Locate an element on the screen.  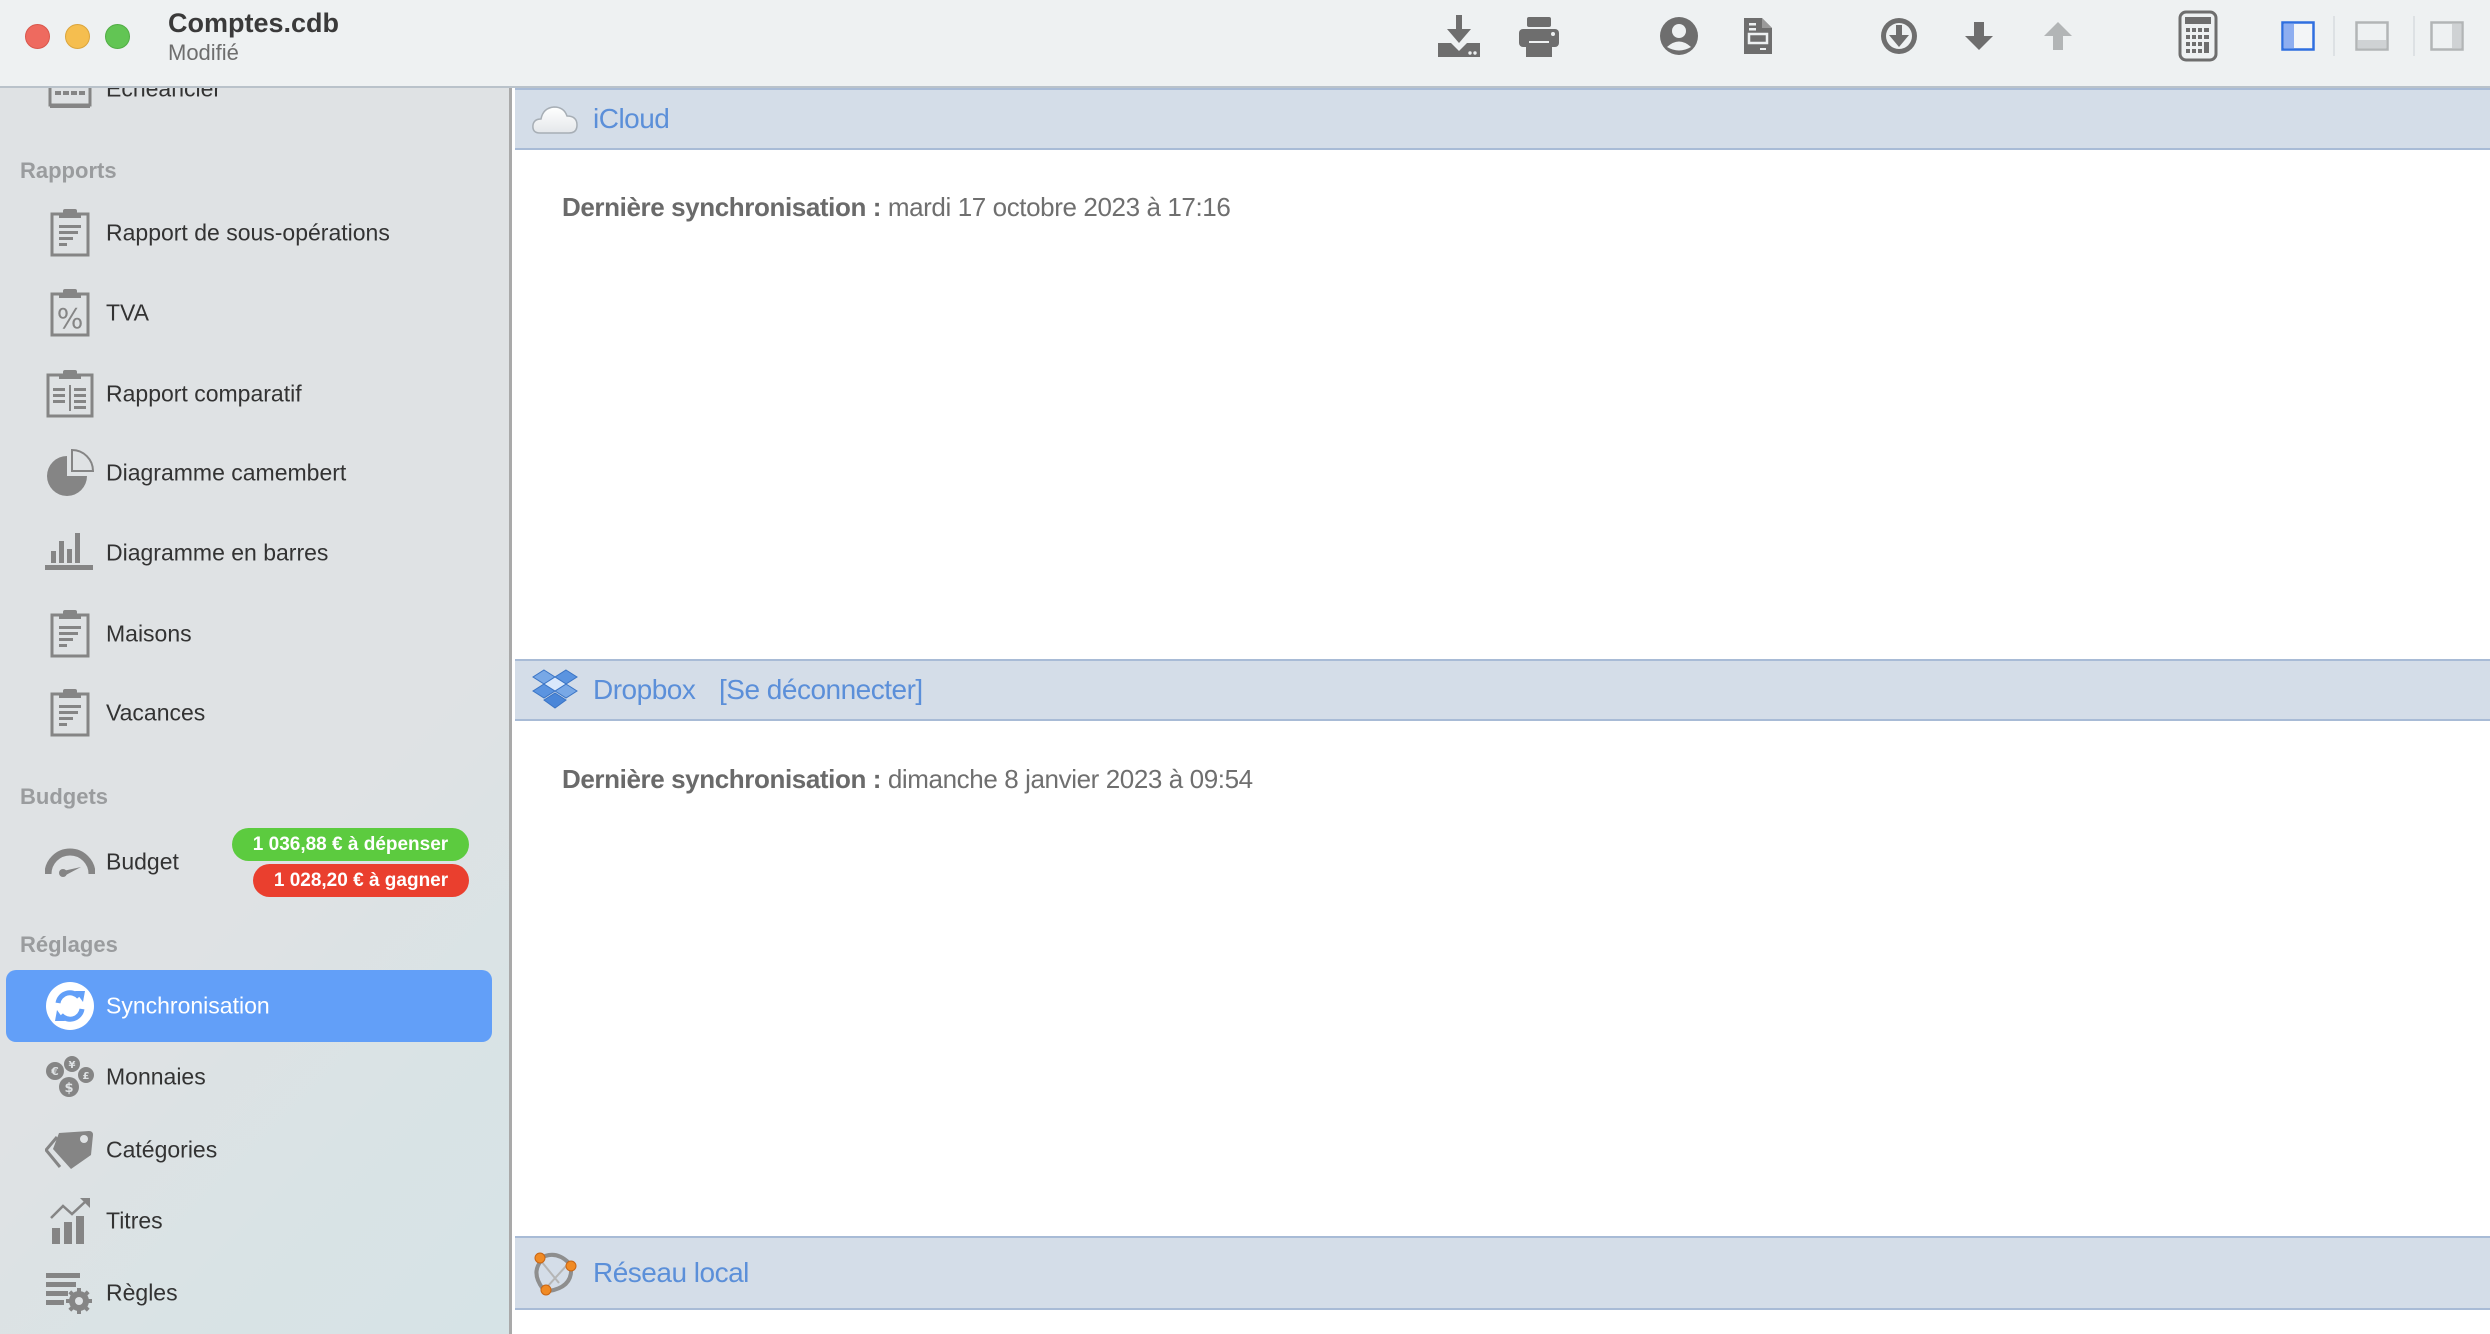
layout-sidebar-toggle is located at coordinates (2298, 36).